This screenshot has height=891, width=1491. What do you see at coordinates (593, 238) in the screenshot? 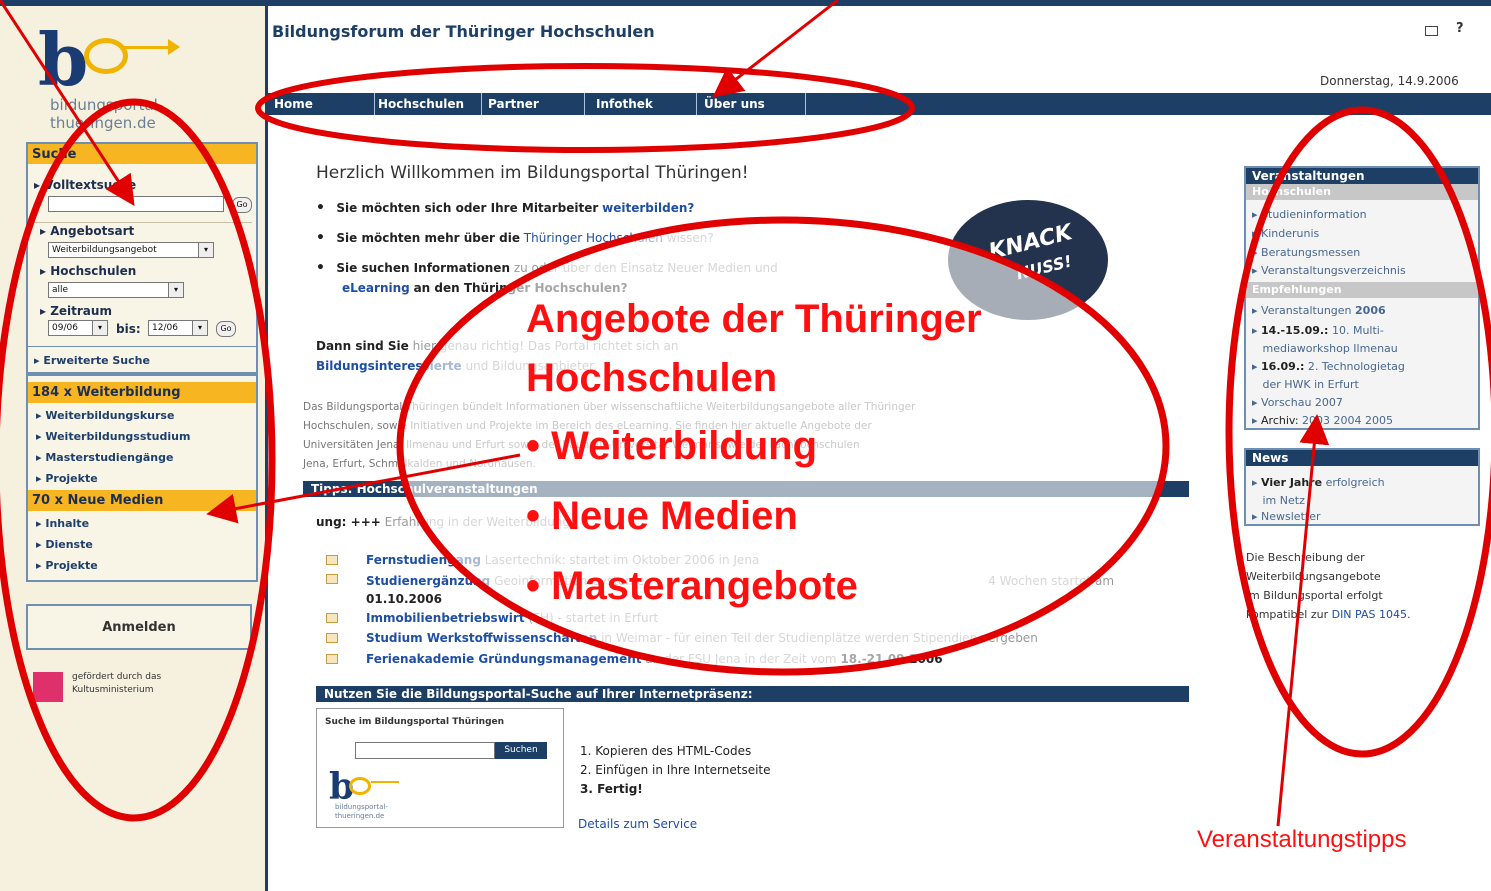
I see `hochschulen-link: Thüringer Hochschulen` at bounding box center [593, 238].